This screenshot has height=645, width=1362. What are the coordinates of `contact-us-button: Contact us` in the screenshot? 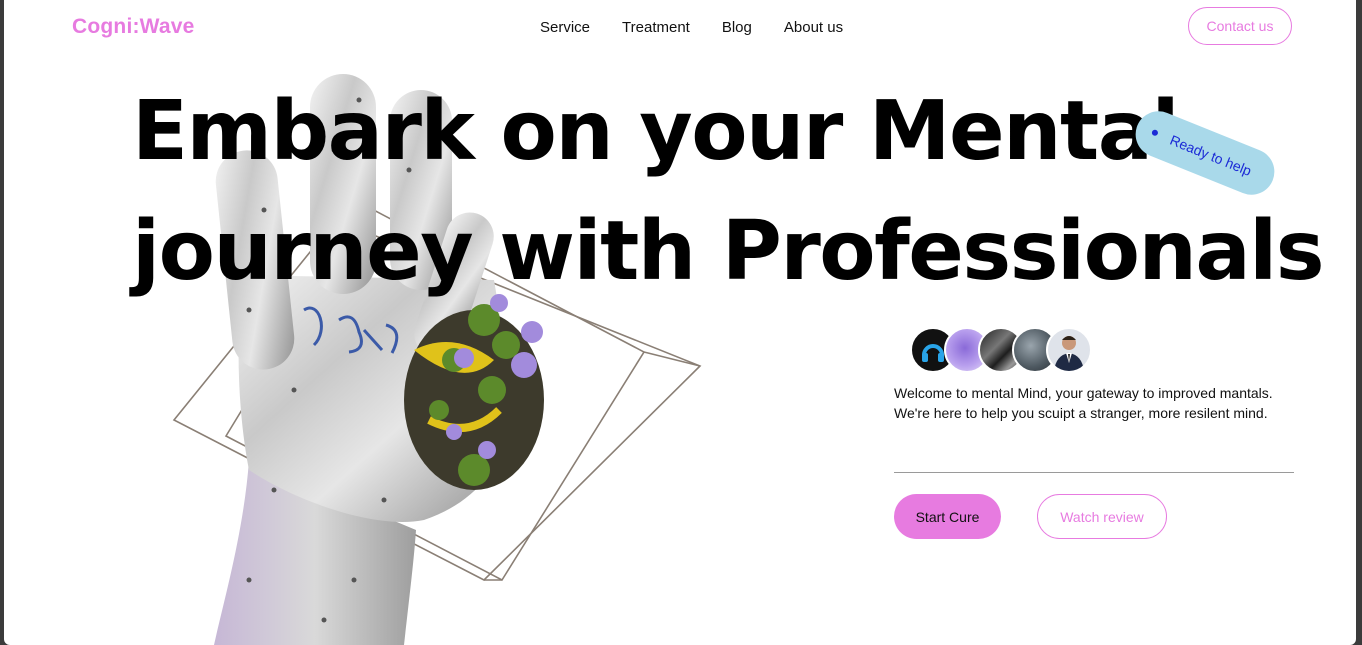 It's located at (1240, 26).